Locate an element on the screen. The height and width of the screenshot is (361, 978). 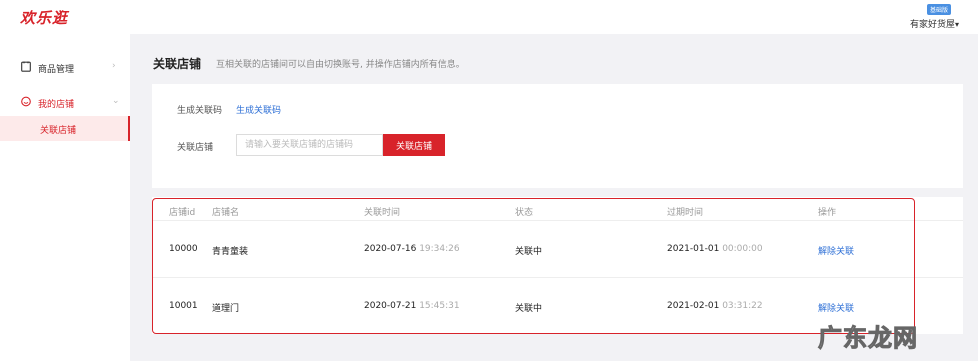
shop-label: 关联店铺 is located at coordinates (195, 148).